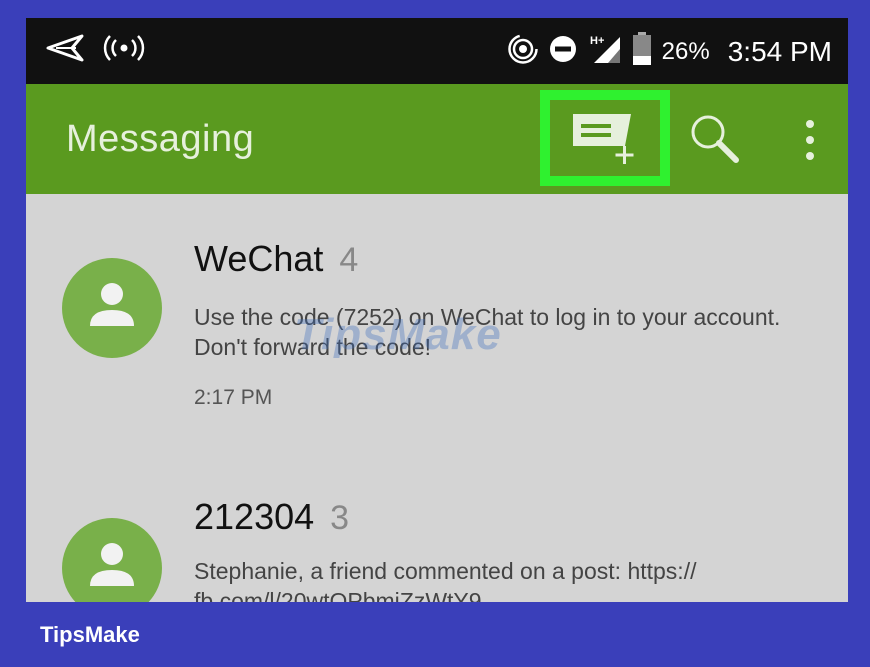 Image resolution: width=870 pixels, height=667 pixels. I want to click on more-vertical-icon, so click(810, 146).